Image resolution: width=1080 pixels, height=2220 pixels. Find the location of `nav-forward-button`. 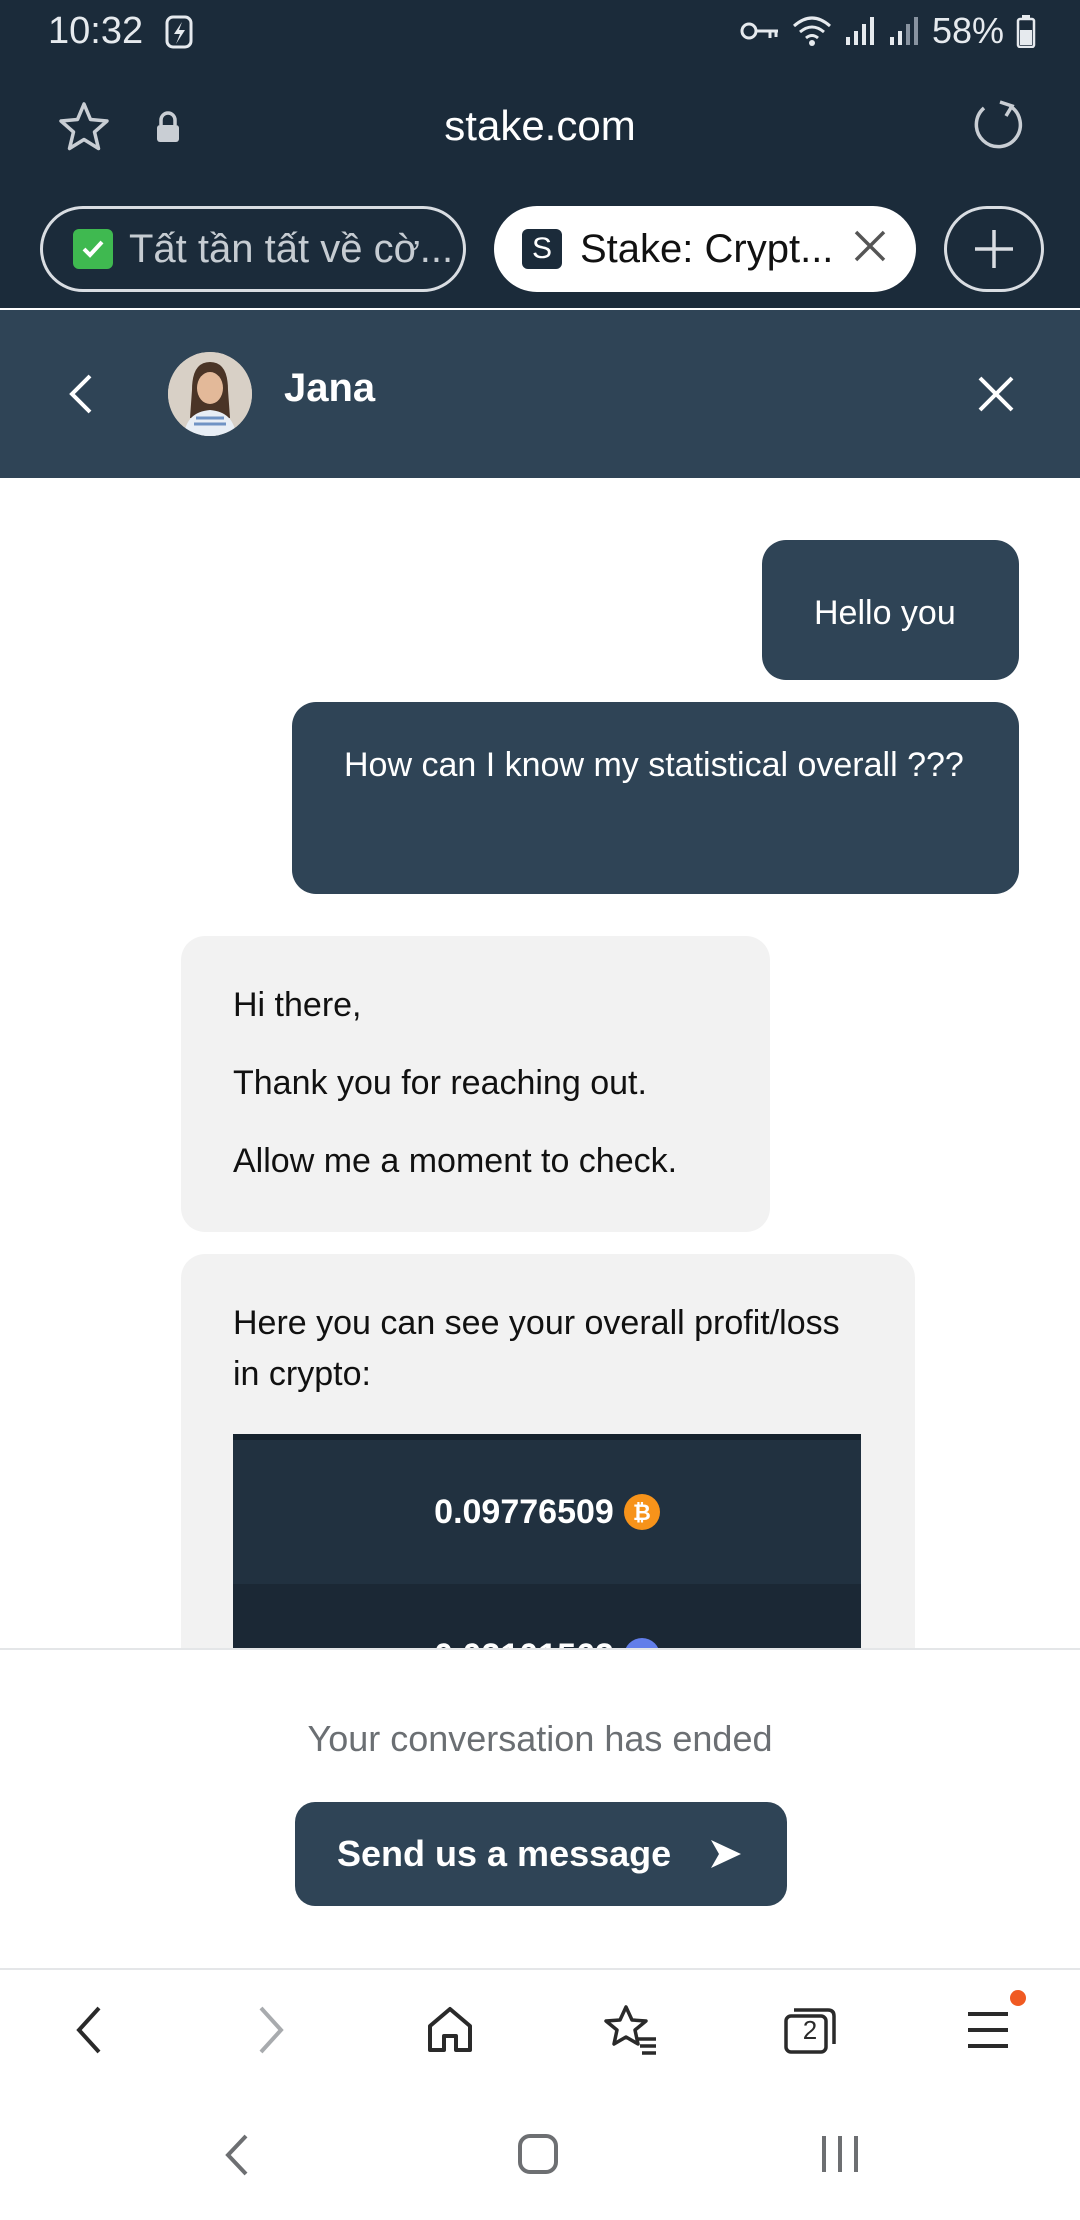

nav-forward-button is located at coordinates (272, 2030).